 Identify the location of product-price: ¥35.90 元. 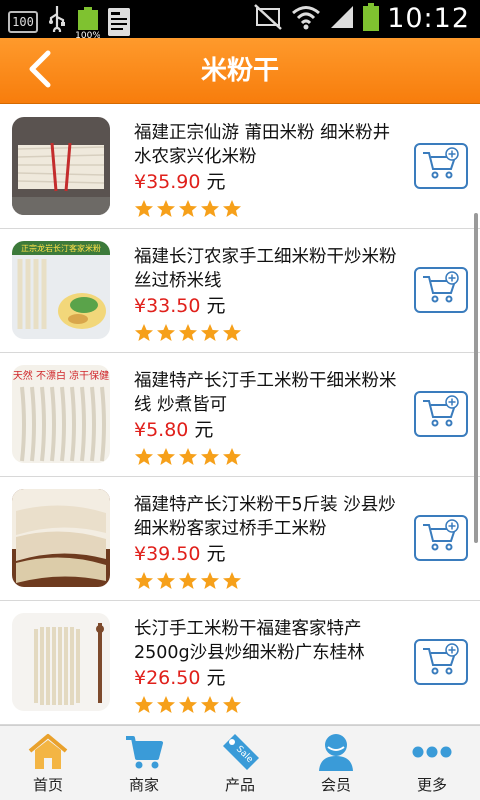
(180, 182).